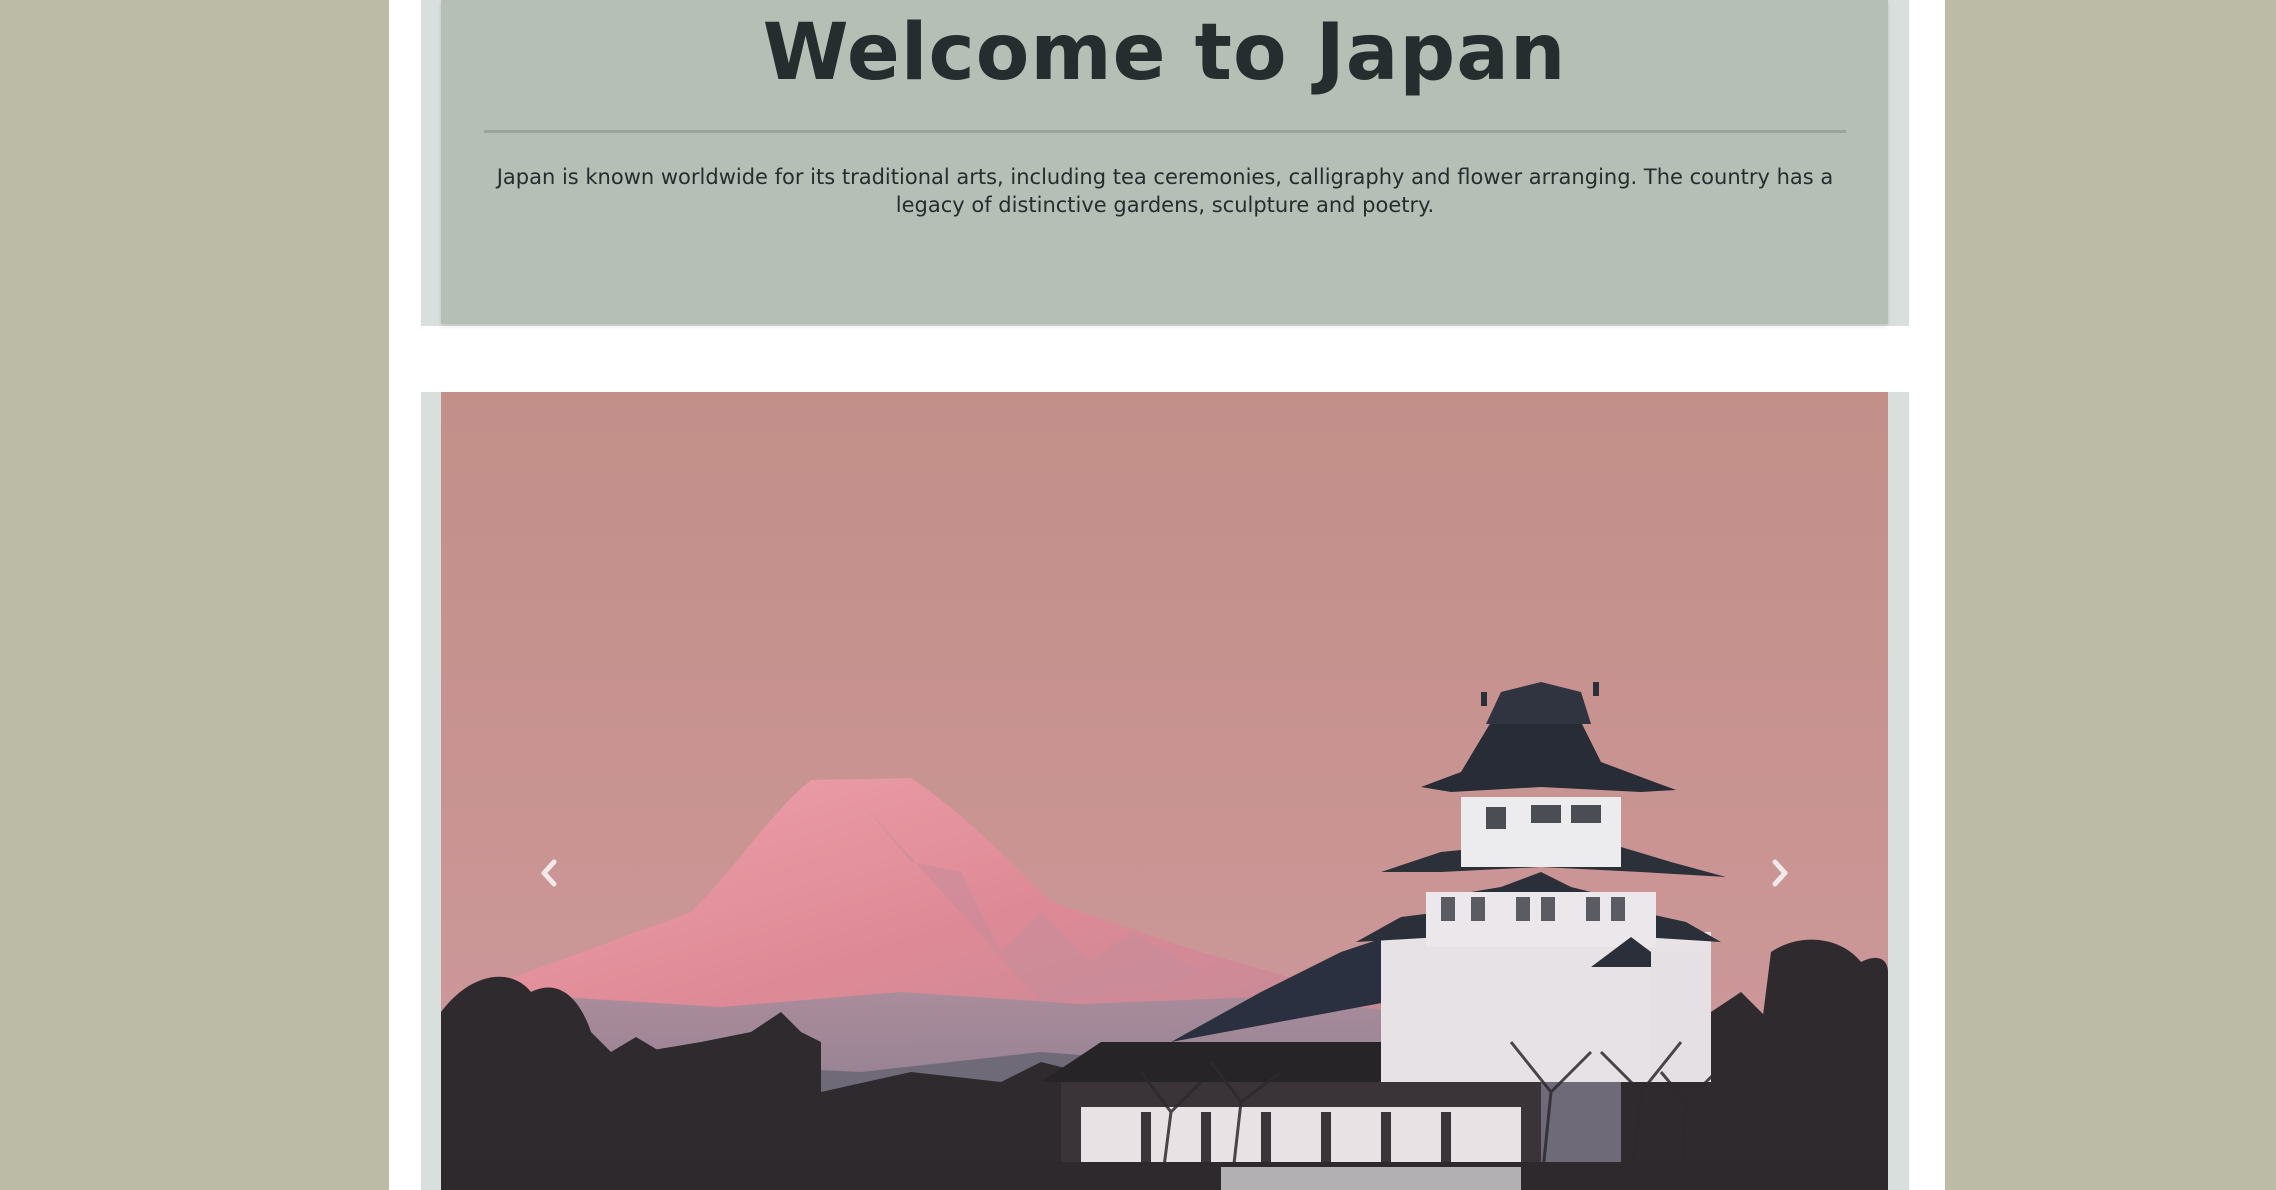  I want to click on title-divider, so click(1165, 131).